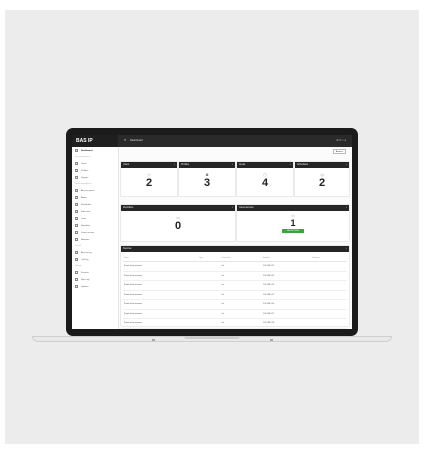 This screenshot has width=424, height=450. What do you see at coordinates (87, 150) in the screenshot?
I see `sidebar-item-label: Dashboard` at bounding box center [87, 150].